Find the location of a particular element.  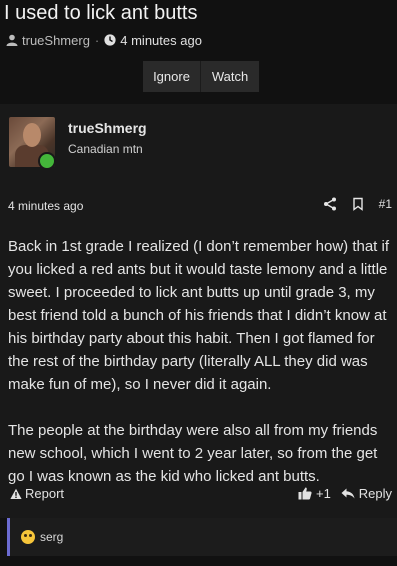

bookmark-icon is located at coordinates (358, 204).